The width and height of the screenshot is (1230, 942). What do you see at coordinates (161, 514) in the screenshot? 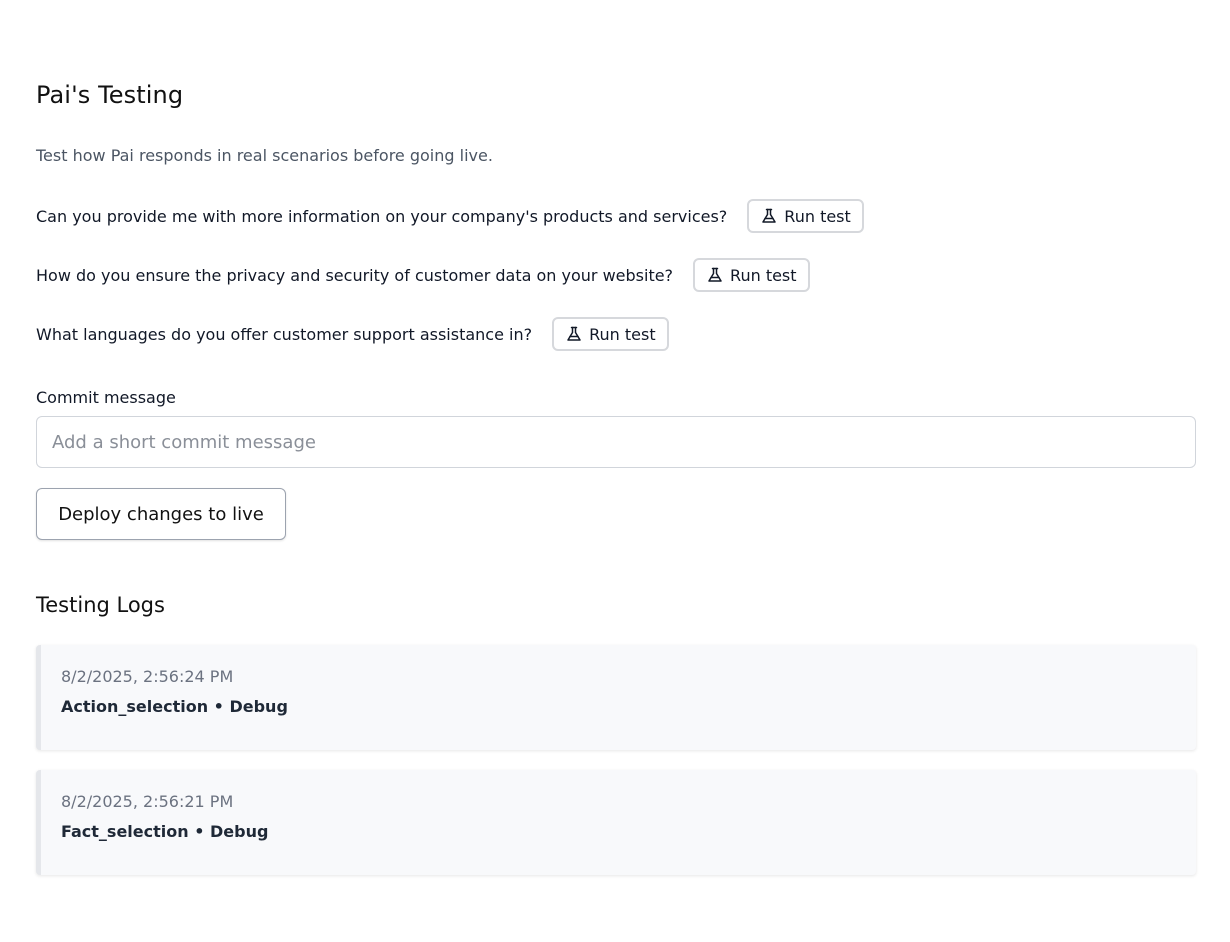
I see `deploy-changes-button: Deploy changes to live` at bounding box center [161, 514].